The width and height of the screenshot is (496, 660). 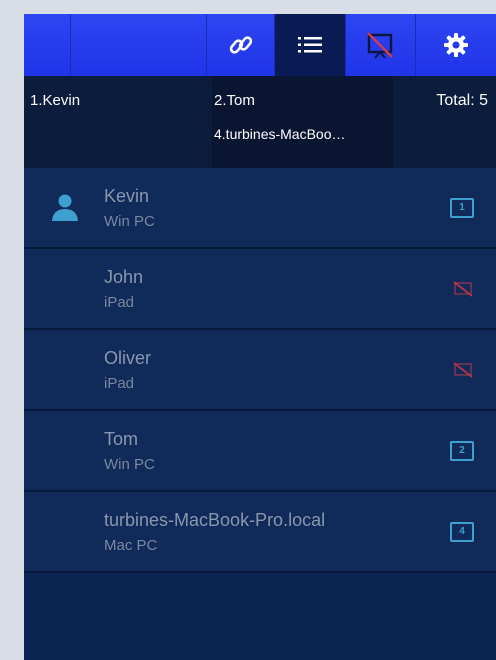 I want to click on screen-number-icon: 2, so click(x=462, y=451).